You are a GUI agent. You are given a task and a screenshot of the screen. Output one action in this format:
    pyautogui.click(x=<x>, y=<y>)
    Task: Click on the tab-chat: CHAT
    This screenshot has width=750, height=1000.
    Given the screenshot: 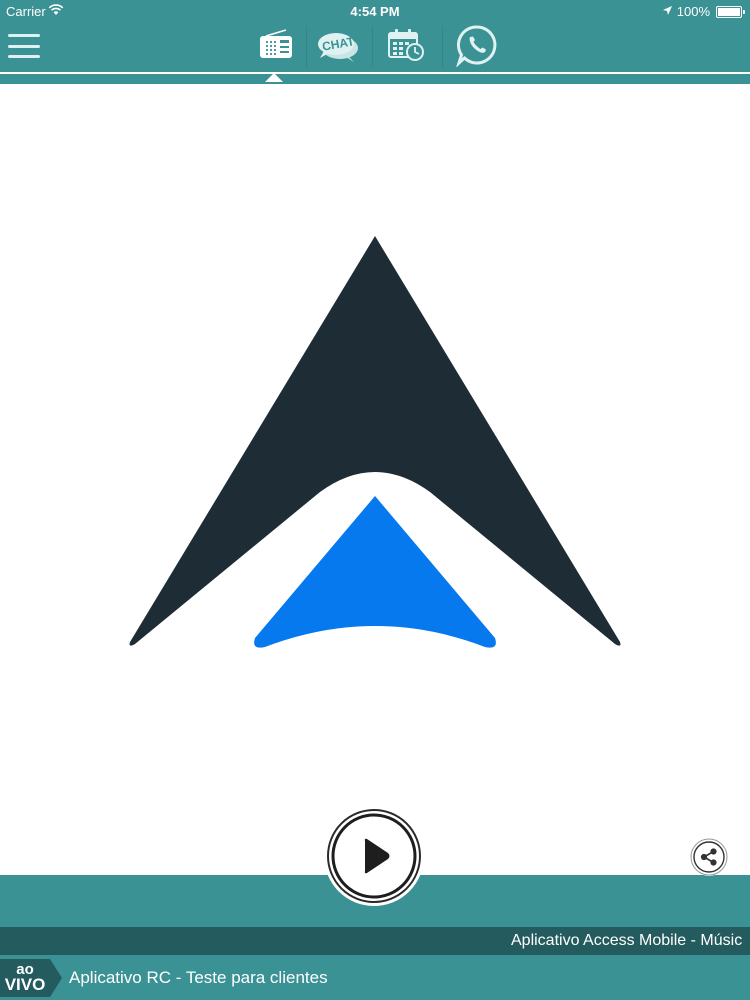 What is the action you would take?
    pyautogui.click(x=338, y=47)
    